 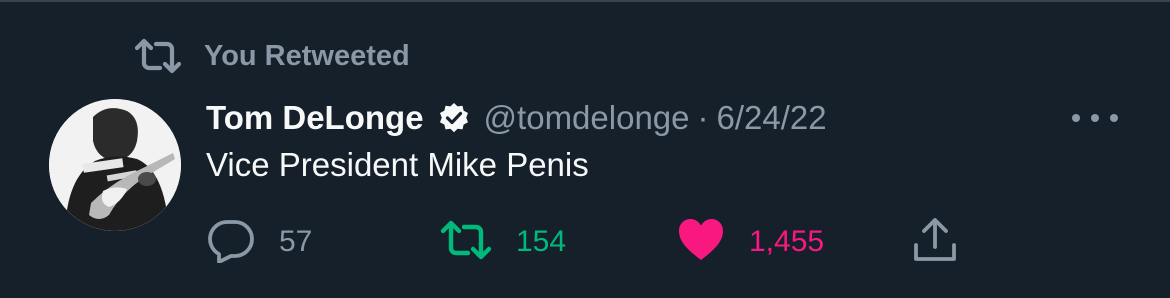 I want to click on avatar, so click(x=115, y=165).